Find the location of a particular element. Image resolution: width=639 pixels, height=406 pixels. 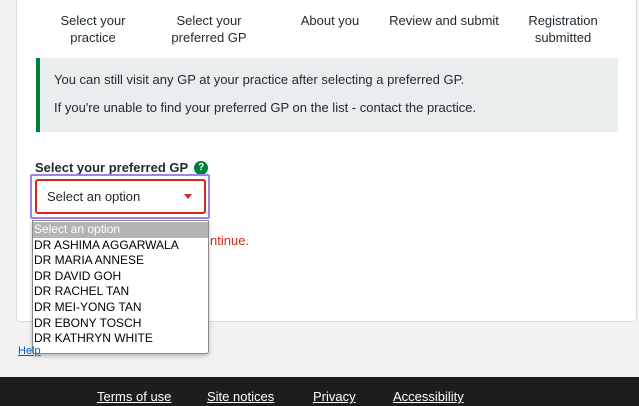

dropdown-option: DR MEI-YONG TAN is located at coordinates (120, 308).